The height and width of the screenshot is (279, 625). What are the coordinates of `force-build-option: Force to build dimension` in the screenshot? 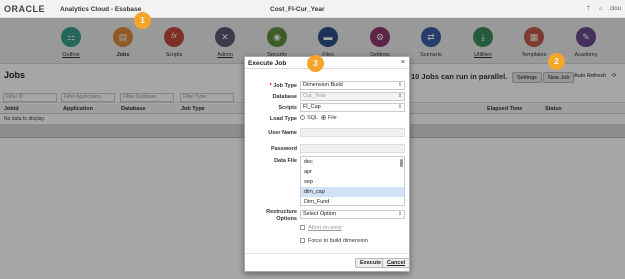 It's located at (334, 241).